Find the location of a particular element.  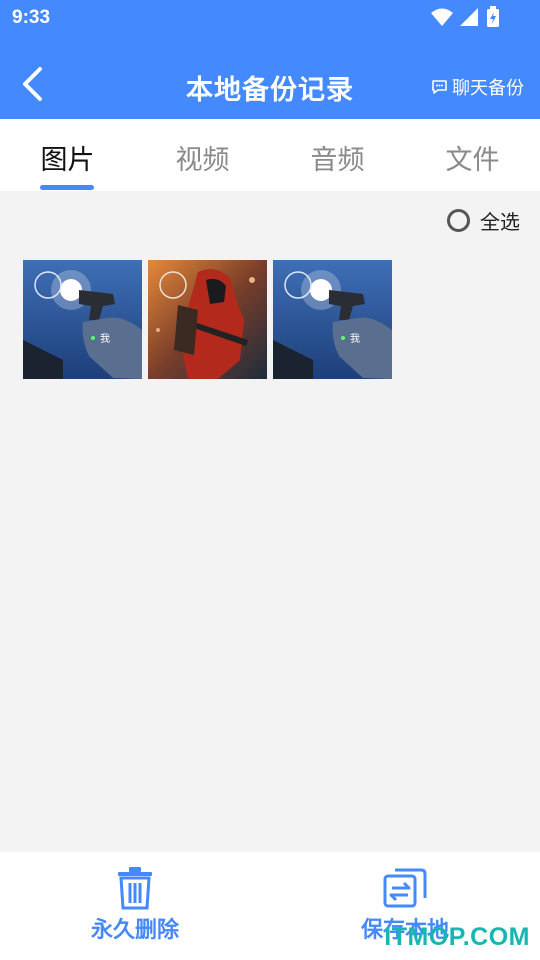

select-all-label: 全选 is located at coordinates (500, 222).